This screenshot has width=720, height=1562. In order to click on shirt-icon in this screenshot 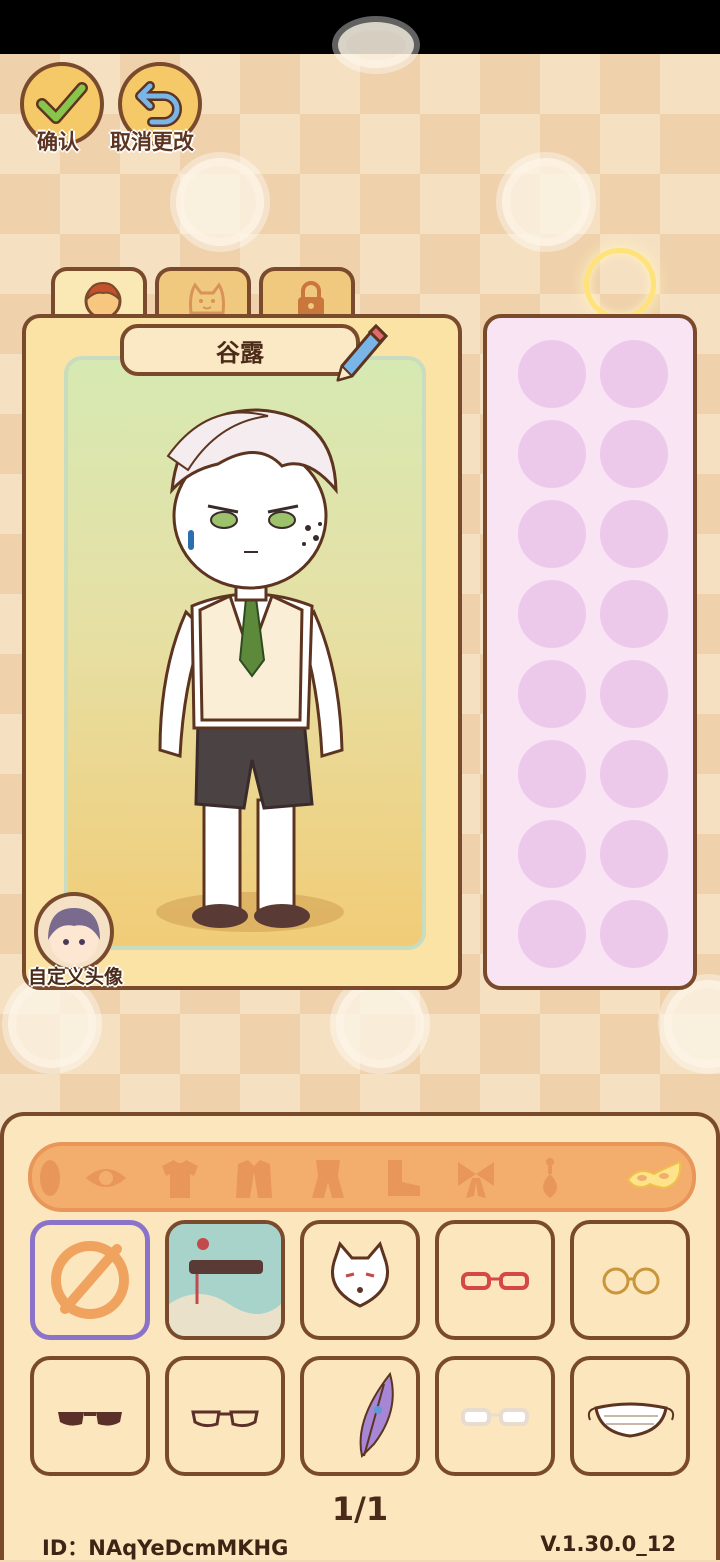, I will do `click(180, 1178)`.